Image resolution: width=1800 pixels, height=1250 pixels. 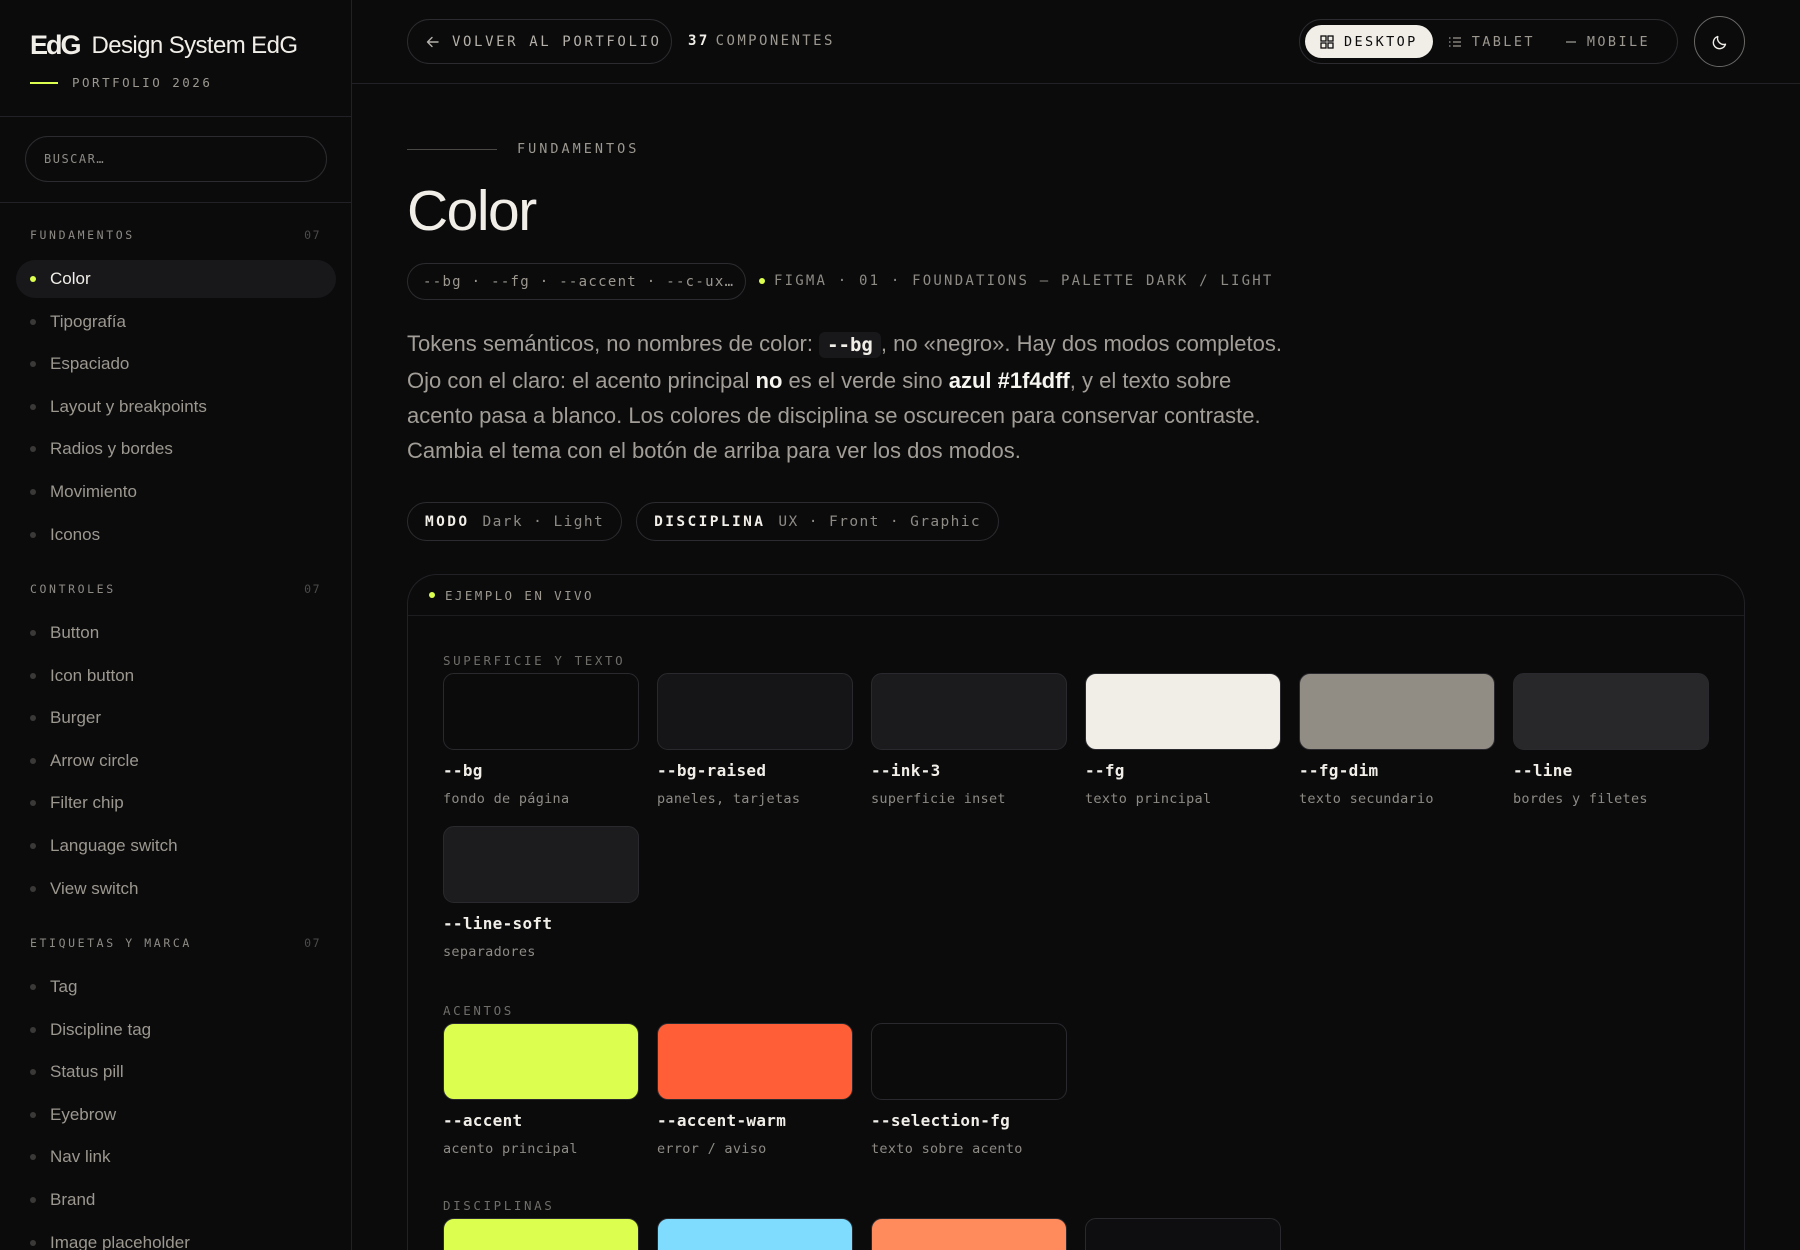 I want to click on sidebar-item-movimiento: Movimiento, so click(x=176, y=492).